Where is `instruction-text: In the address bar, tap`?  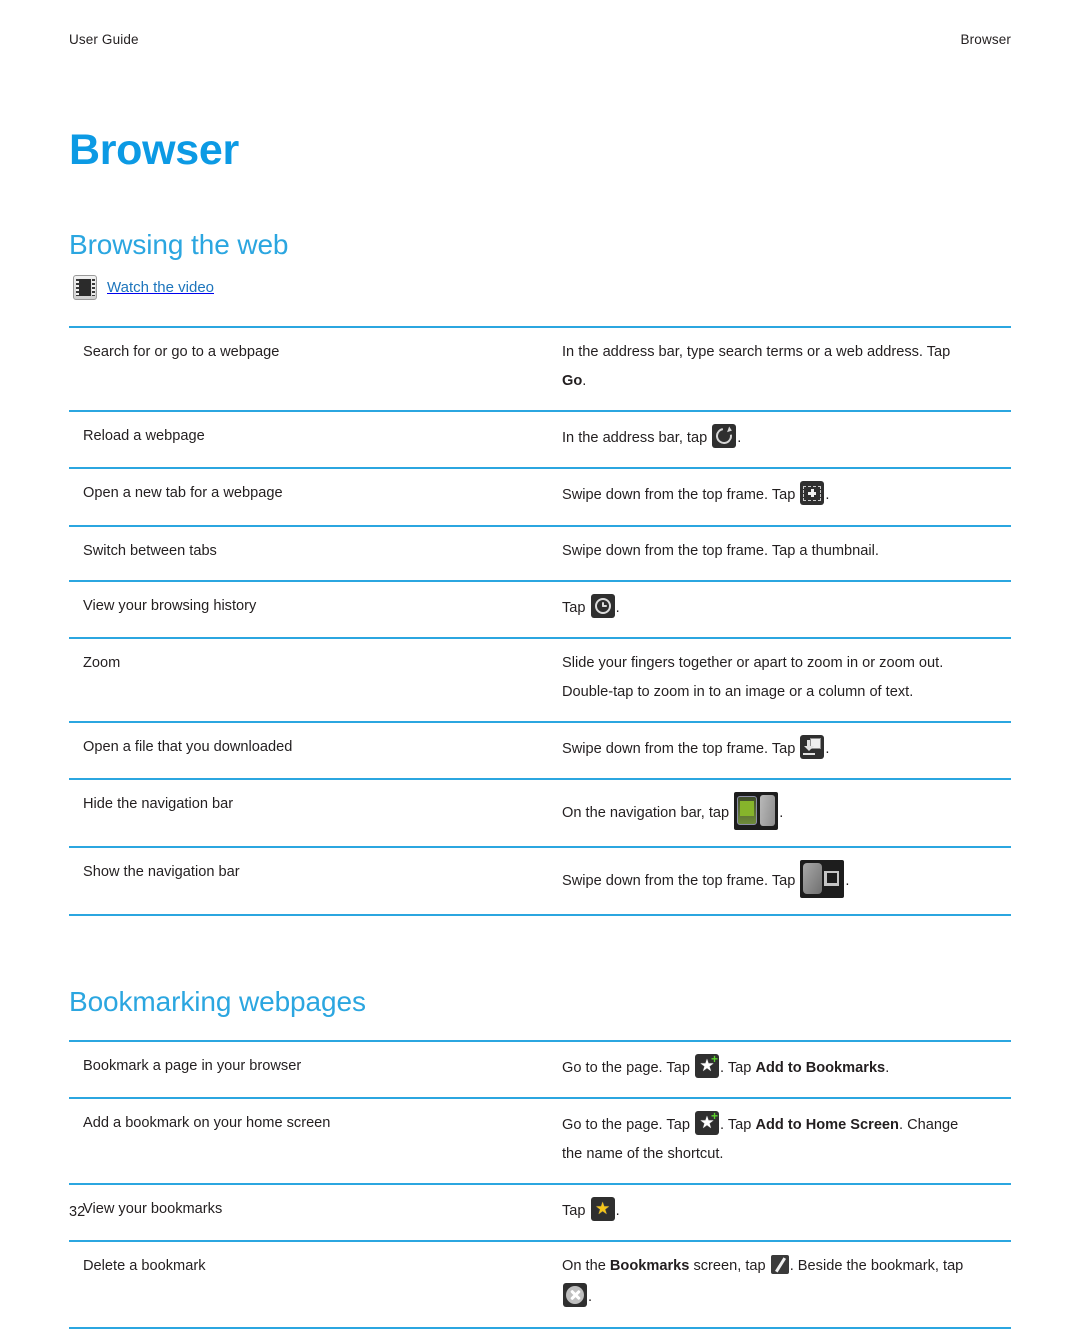 instruction-text: In the address bar, tap is located at coordinates (635, 438).